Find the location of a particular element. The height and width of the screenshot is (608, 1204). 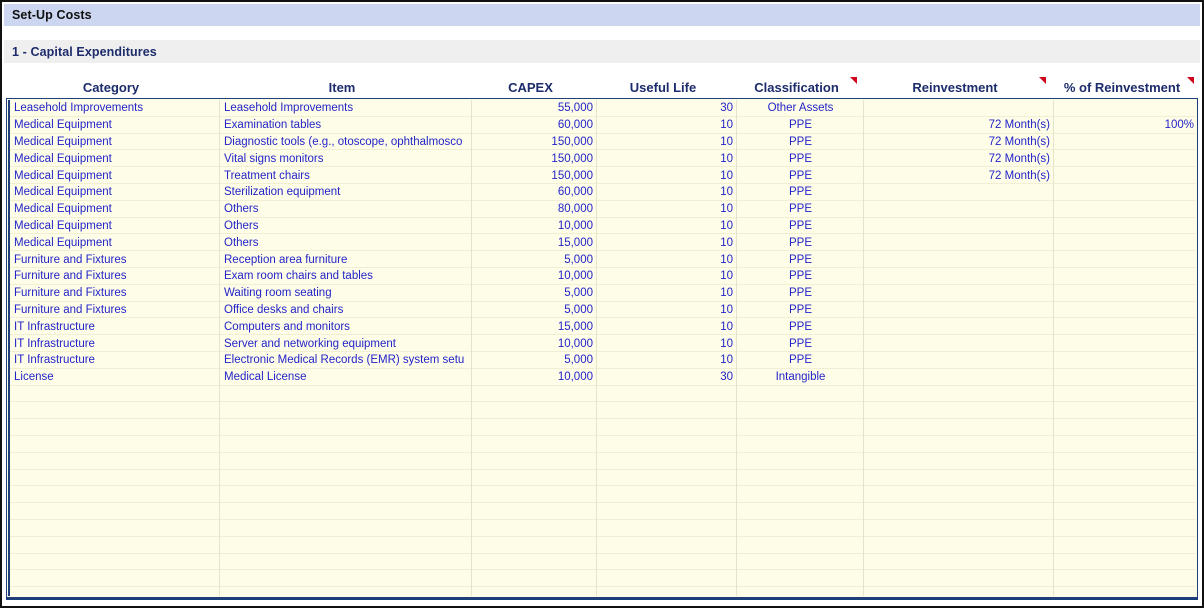

cell-item: Server and networking equipment is located at coordinates (346, 343).